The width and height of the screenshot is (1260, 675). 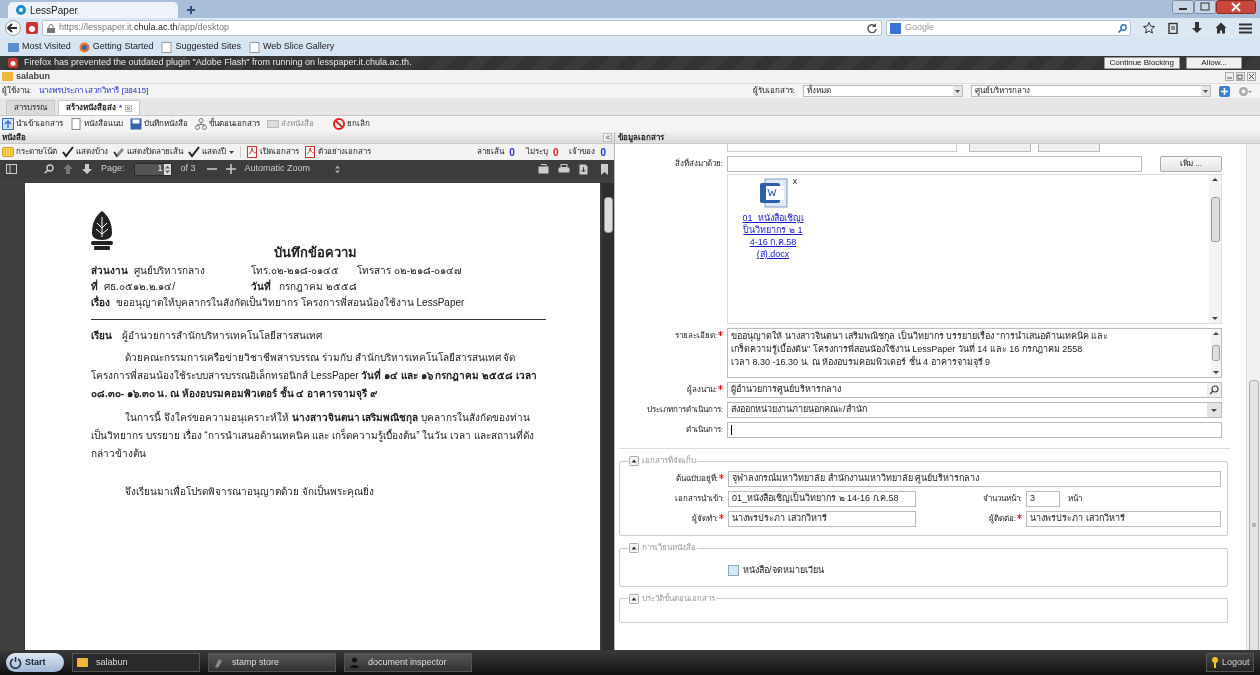 What do you see at coordinates (8, 124) in the screenshot?
I see `upload-icon` at bounding box center [8, 124].